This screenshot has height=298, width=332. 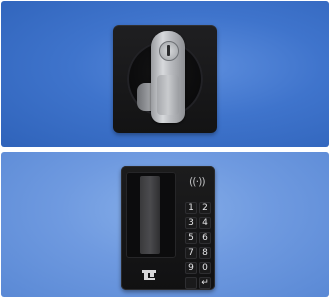 What do you see at coordinates (205, 283) in the screenshot?
I see `key-enter: ↵` at bounding box center [205, 283].